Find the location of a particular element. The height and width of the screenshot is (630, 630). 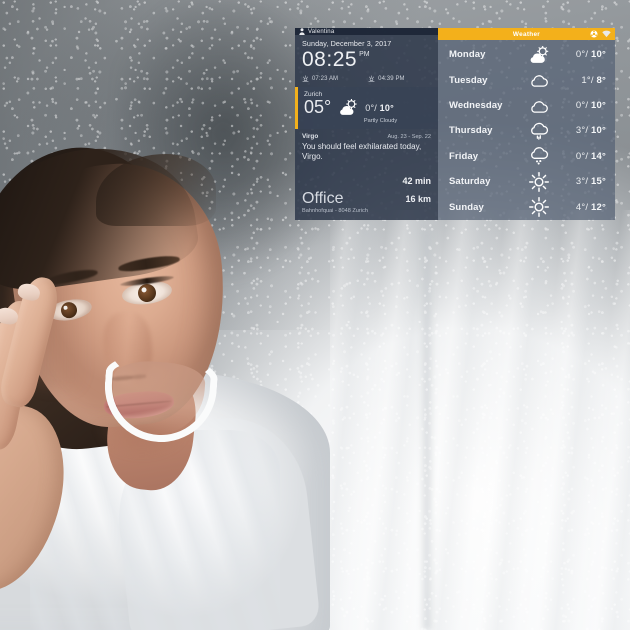

forecast-day: Tuesday is located at coordinates (468, 80).